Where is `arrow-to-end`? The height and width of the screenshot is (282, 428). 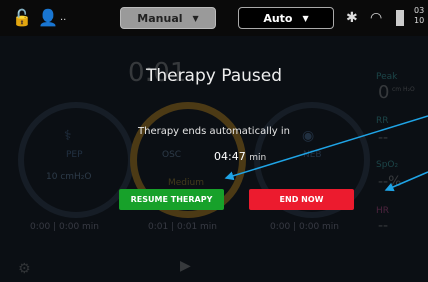 arrow-to-end is located at coordinates (406, 181).